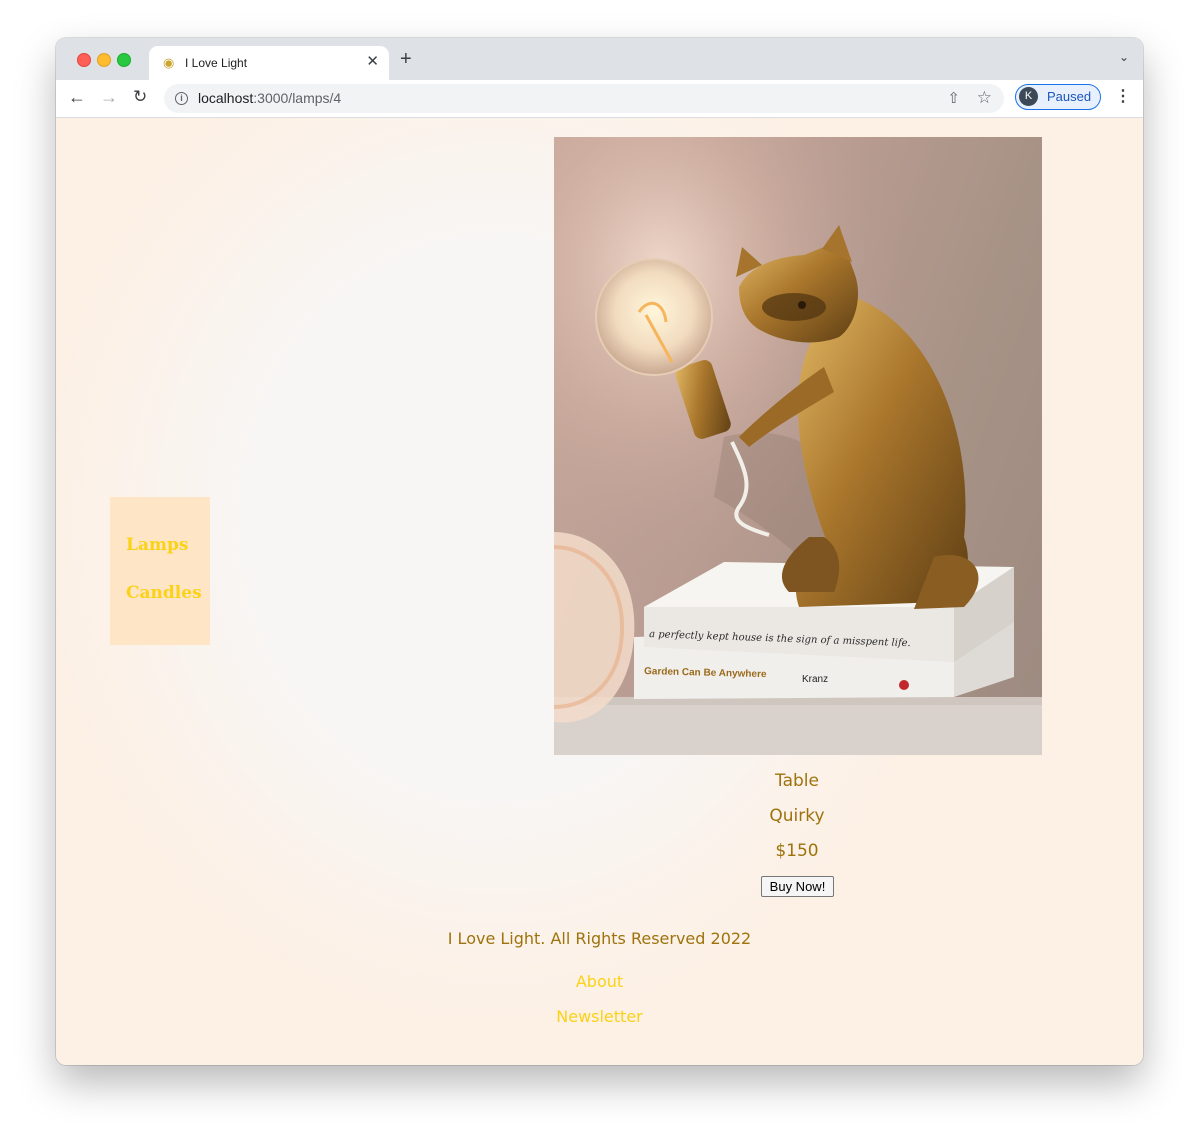 This screenshot has height=1140, width=1199. I want to click on tab-title: I Love Light, so click(216, 63).